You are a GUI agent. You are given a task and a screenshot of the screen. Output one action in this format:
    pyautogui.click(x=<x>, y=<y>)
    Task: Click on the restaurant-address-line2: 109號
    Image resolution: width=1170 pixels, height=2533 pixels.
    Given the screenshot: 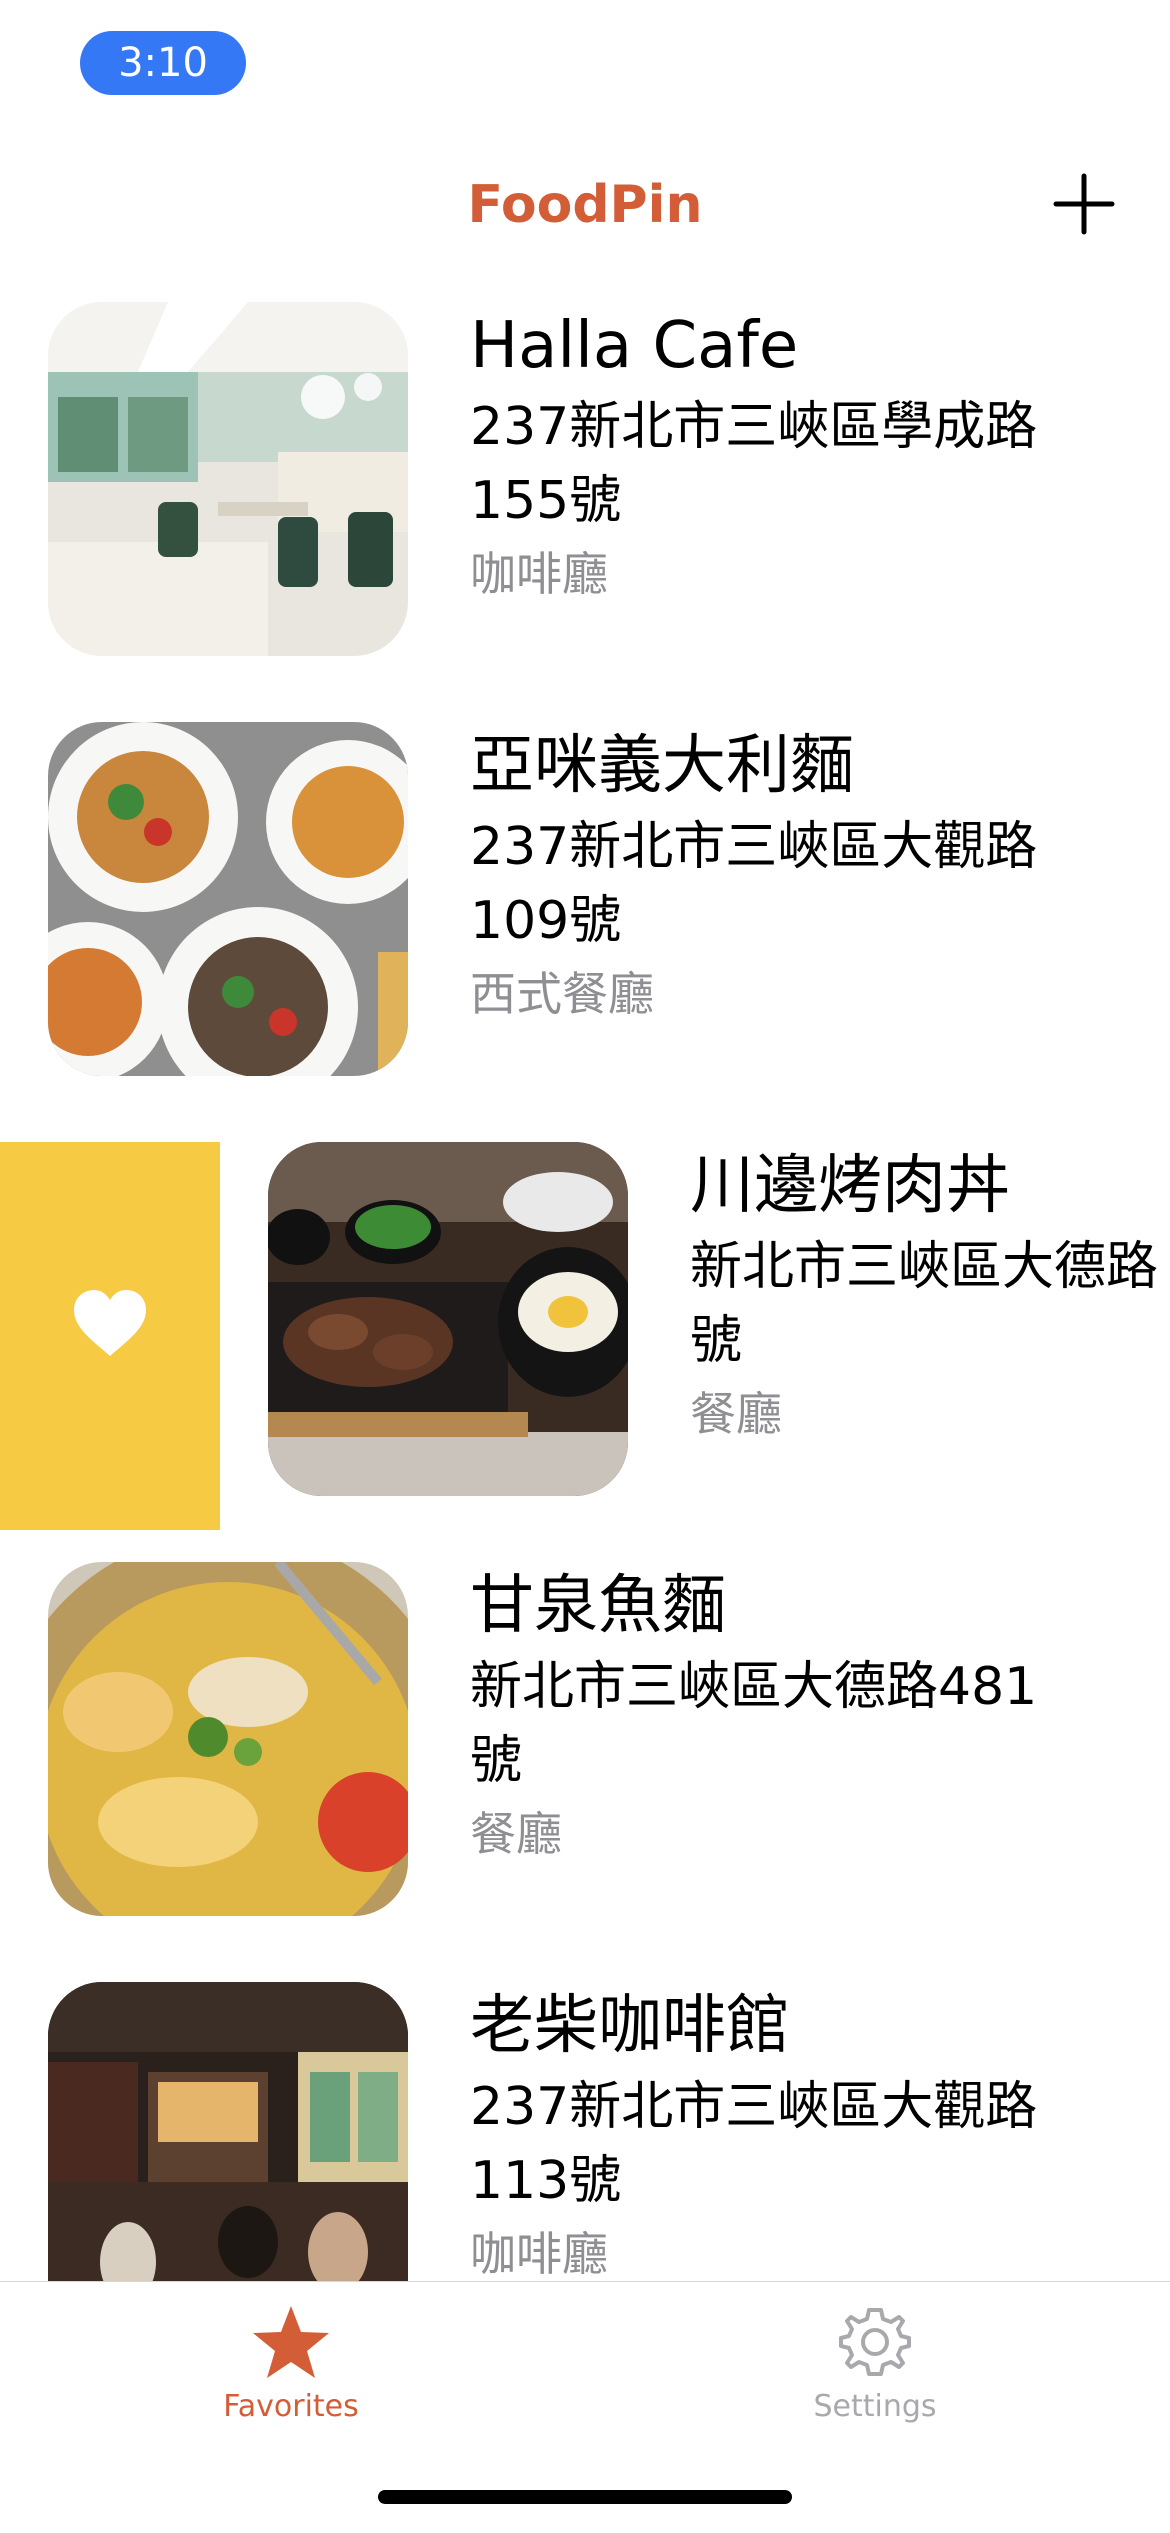 What is the action you would take?
    pyautogui.click(x=546, y=921)
    